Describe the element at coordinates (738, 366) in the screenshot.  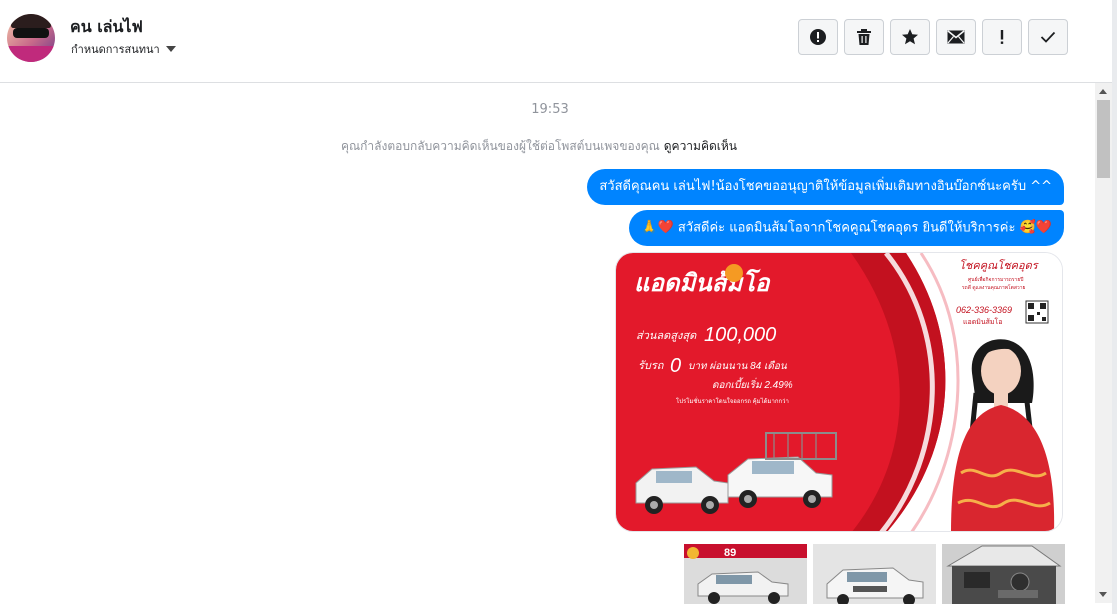
I see `promo-down-unit: บาท ผ่อนนาน 84 เดือน` at that location.